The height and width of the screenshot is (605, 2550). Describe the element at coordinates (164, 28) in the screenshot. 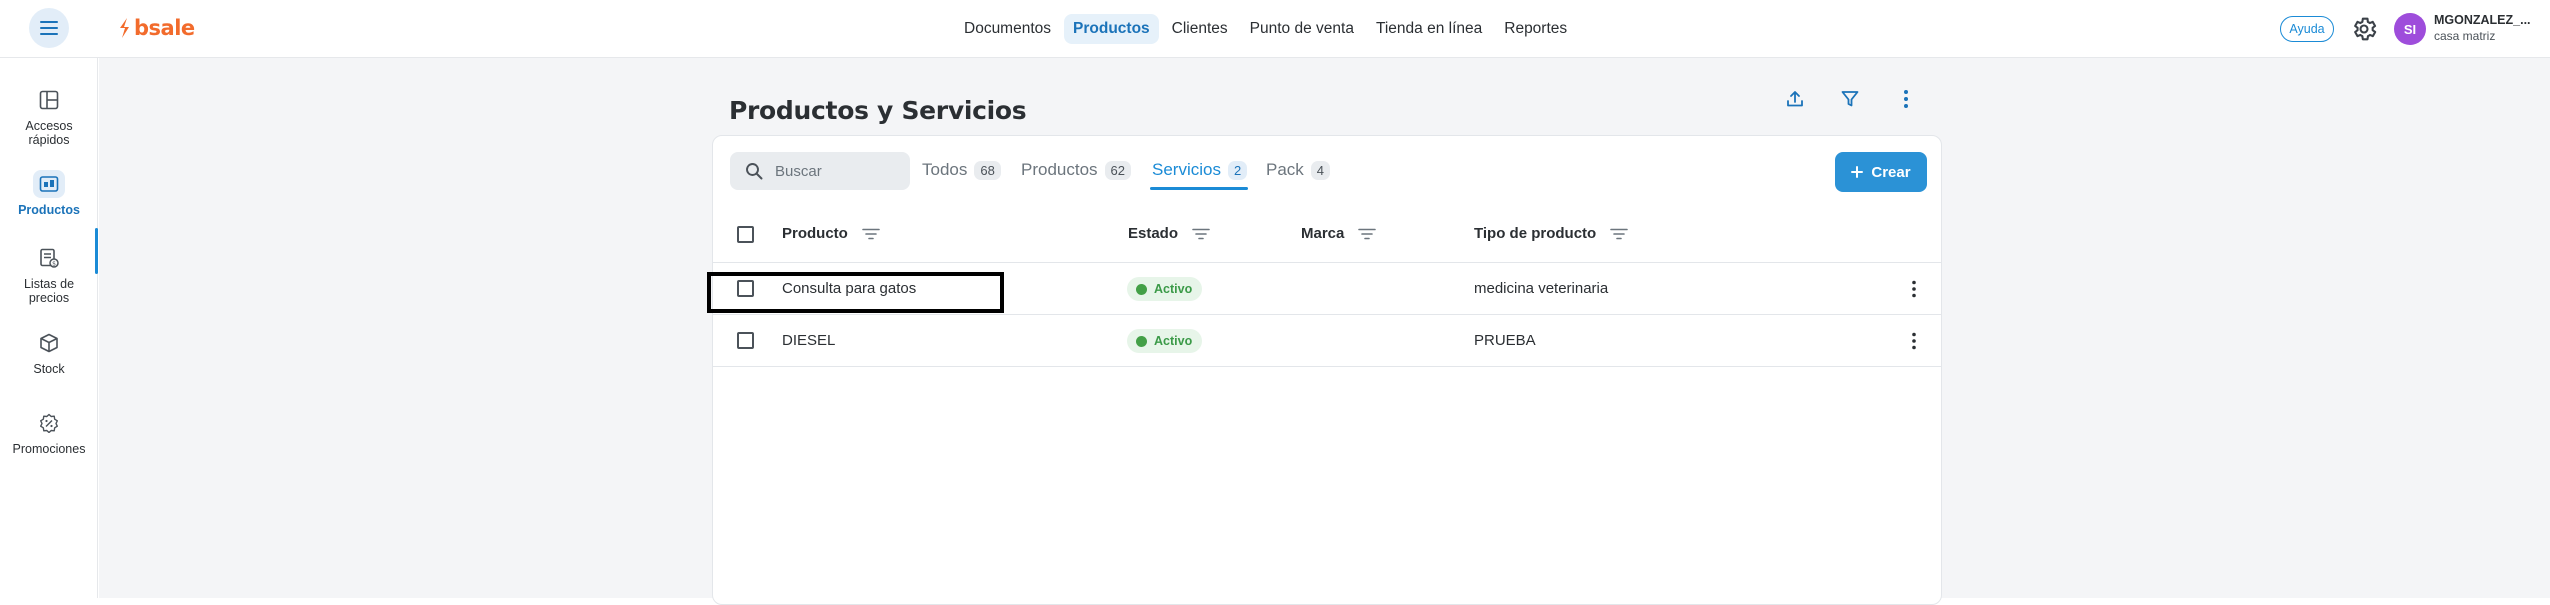

I see `logo-text: bsale` at that location.